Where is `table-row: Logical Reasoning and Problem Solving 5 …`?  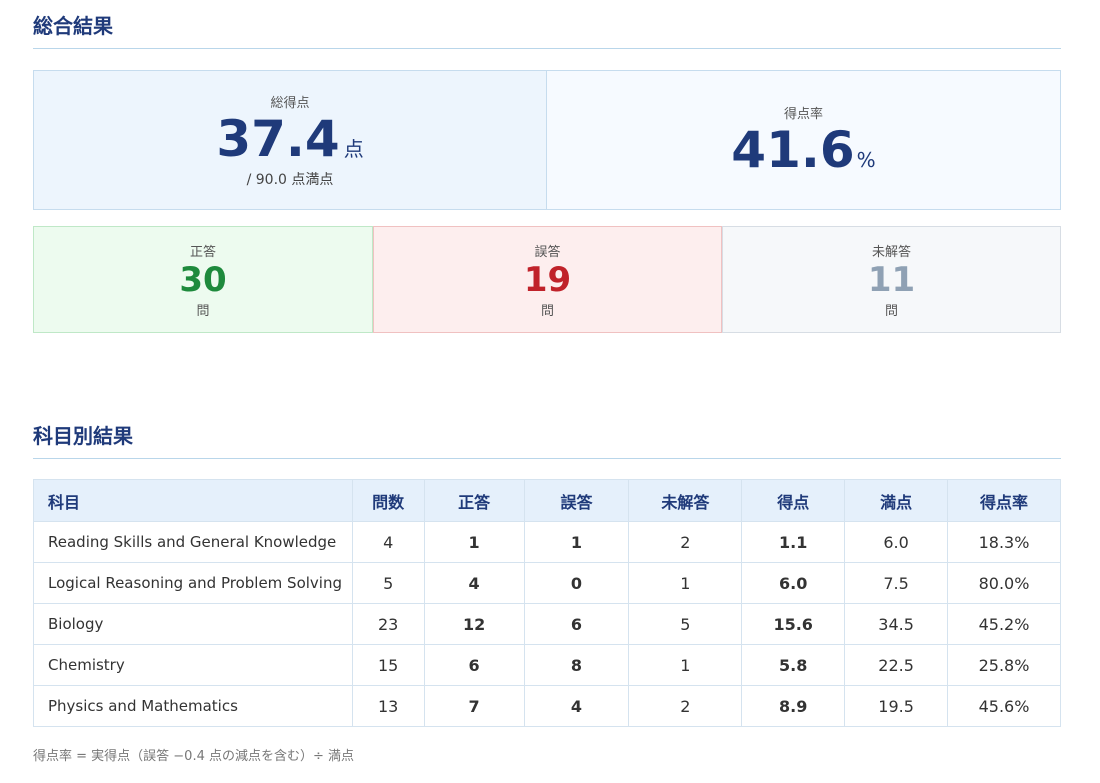
table-row: Logical Reasoning and Problem Solving 5 … is located at coordinates (547, 583).